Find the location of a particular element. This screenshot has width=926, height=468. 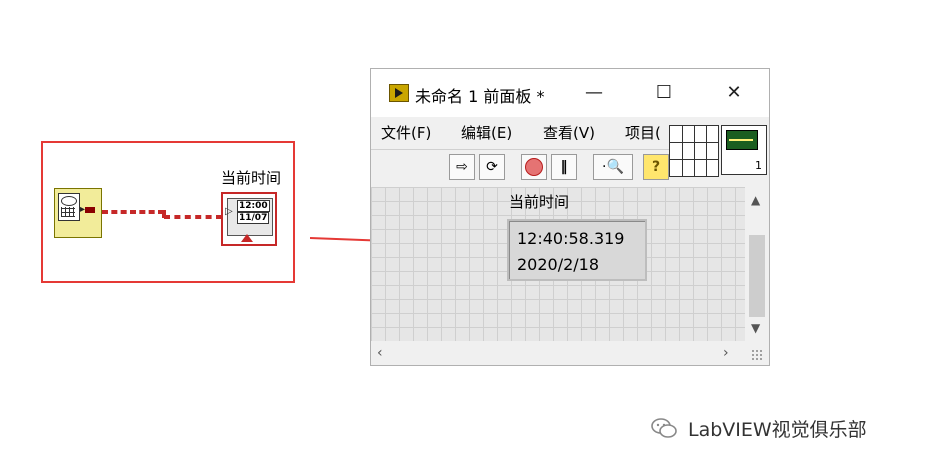

terminal-time-text: 12:00 is located at coordinates (253, 206).